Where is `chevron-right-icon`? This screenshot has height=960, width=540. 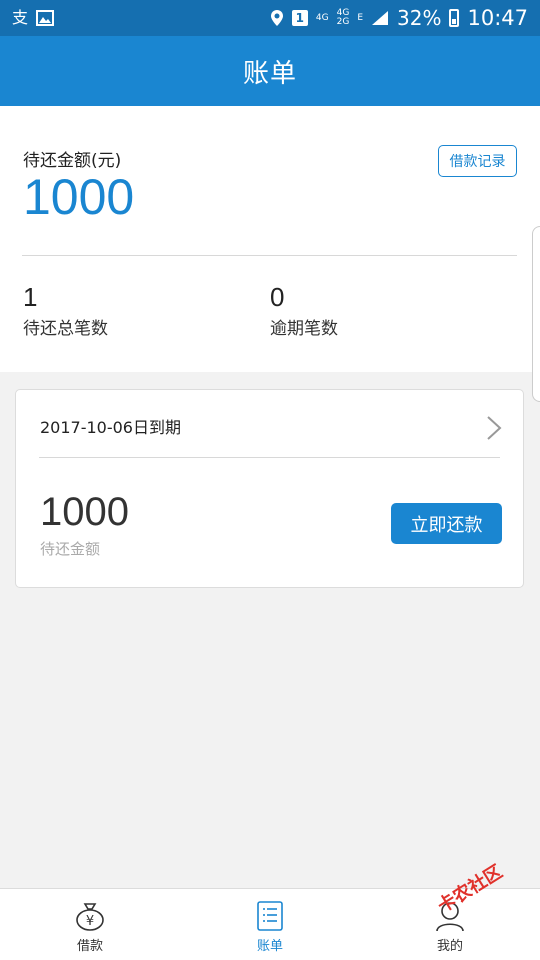 chevron-right-icon is located at coordinates (494, 428).